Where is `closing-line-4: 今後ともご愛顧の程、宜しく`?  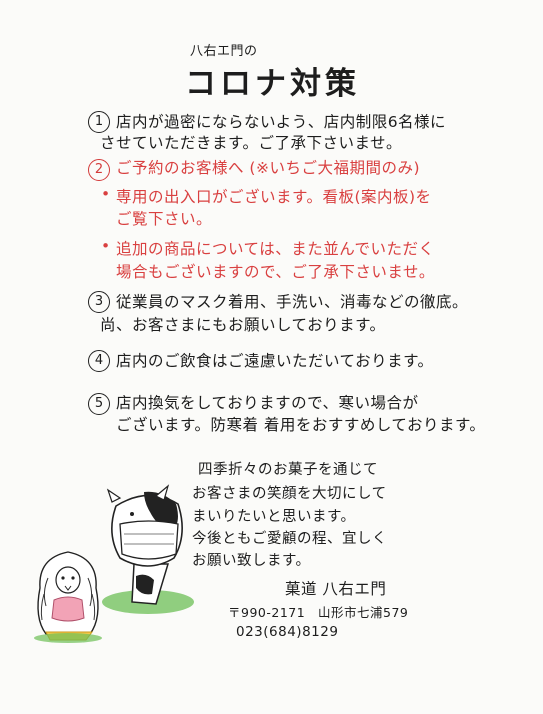
closing-line-4: 今後ともご愛顧の程、宜しく is located at coordinates (289, 539).